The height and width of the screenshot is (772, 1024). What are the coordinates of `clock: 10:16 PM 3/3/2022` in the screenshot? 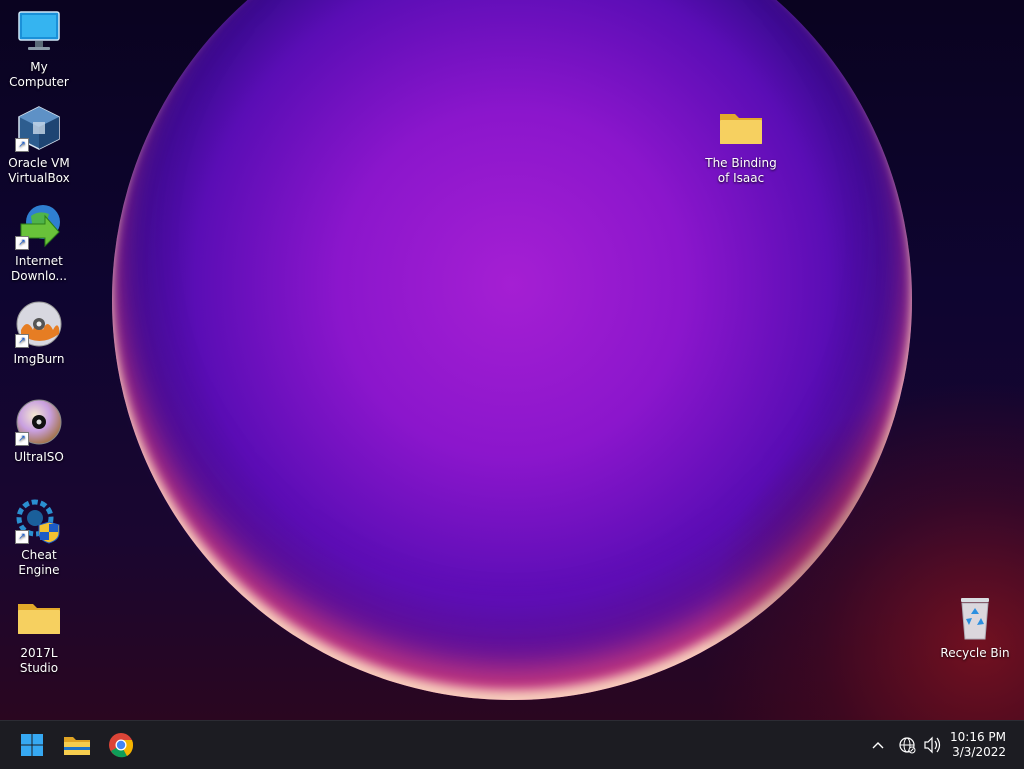 It's located at (978, 745).